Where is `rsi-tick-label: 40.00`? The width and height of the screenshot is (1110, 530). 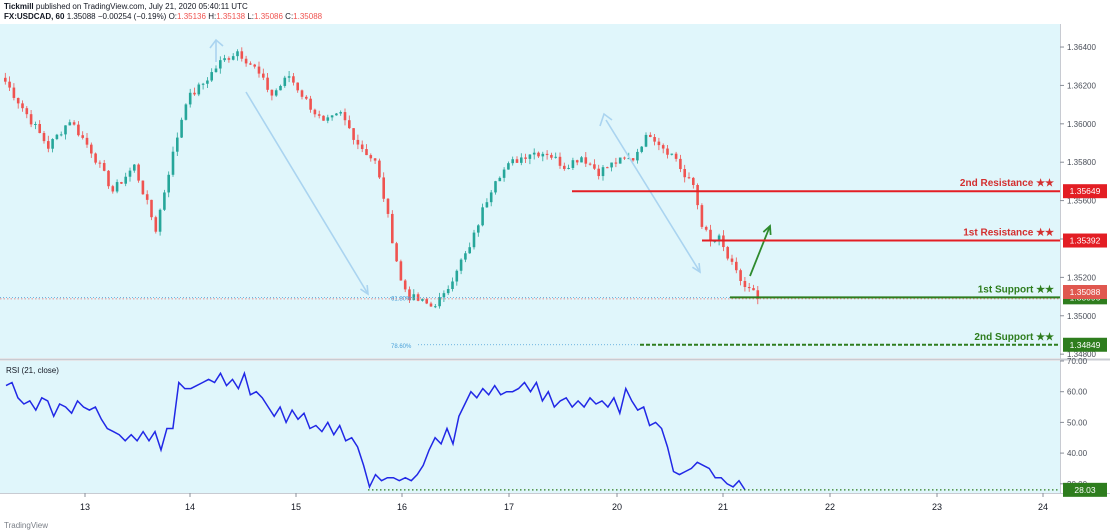
rsi-tick-label: 40.00 is located at coordinates (1077, 453).